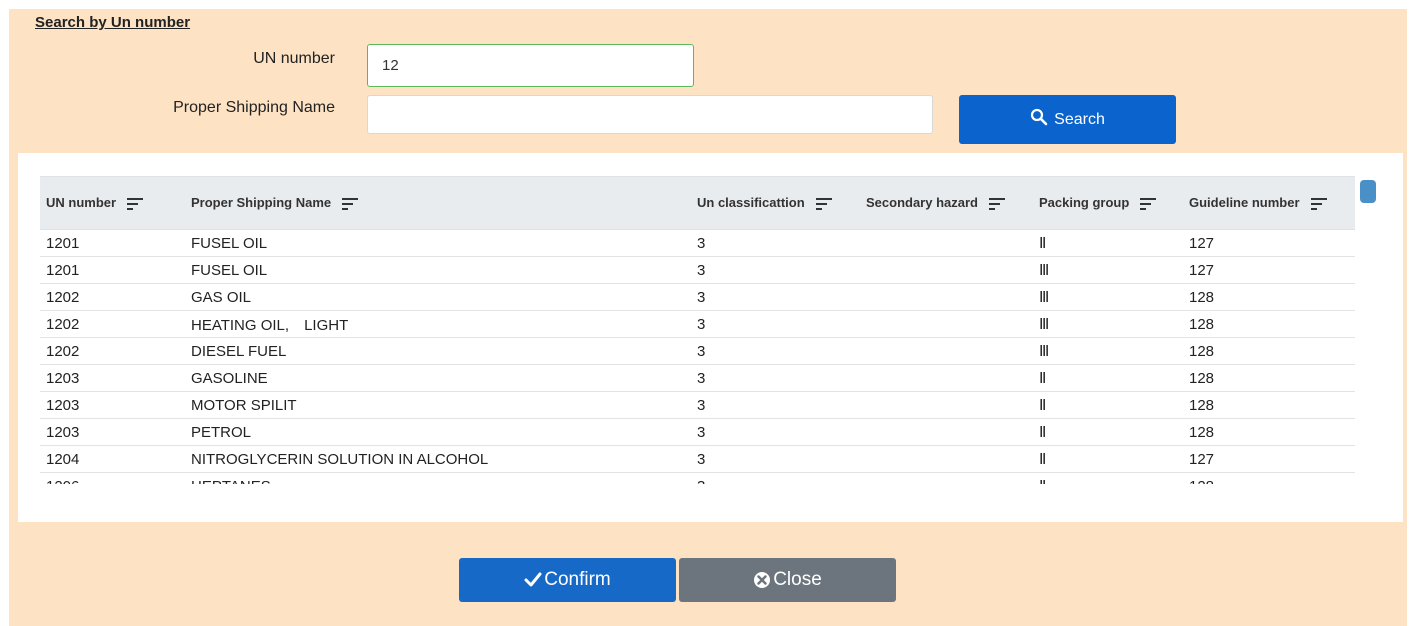 Image resolution: width=1416 pixels, height=626 pixels. I want to click on table-row: 1201 FUSEL OIL 3 Ⅱ 127, so click(697, 243).